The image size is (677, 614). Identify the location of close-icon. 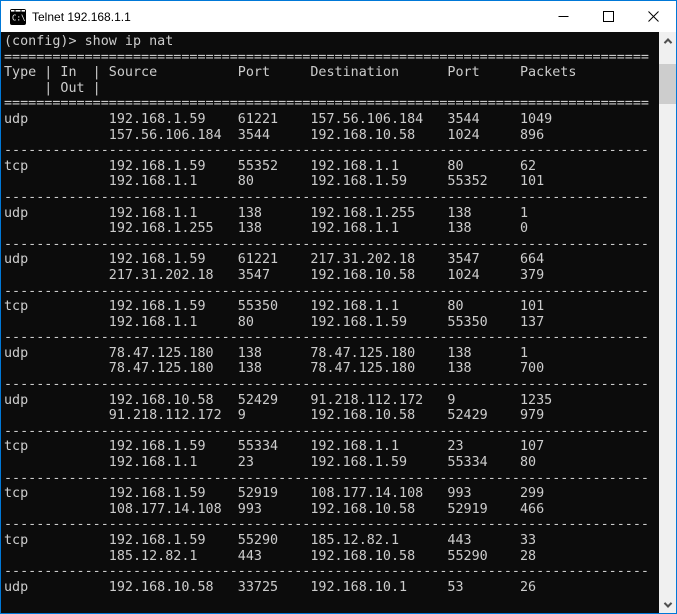
(653, 16).